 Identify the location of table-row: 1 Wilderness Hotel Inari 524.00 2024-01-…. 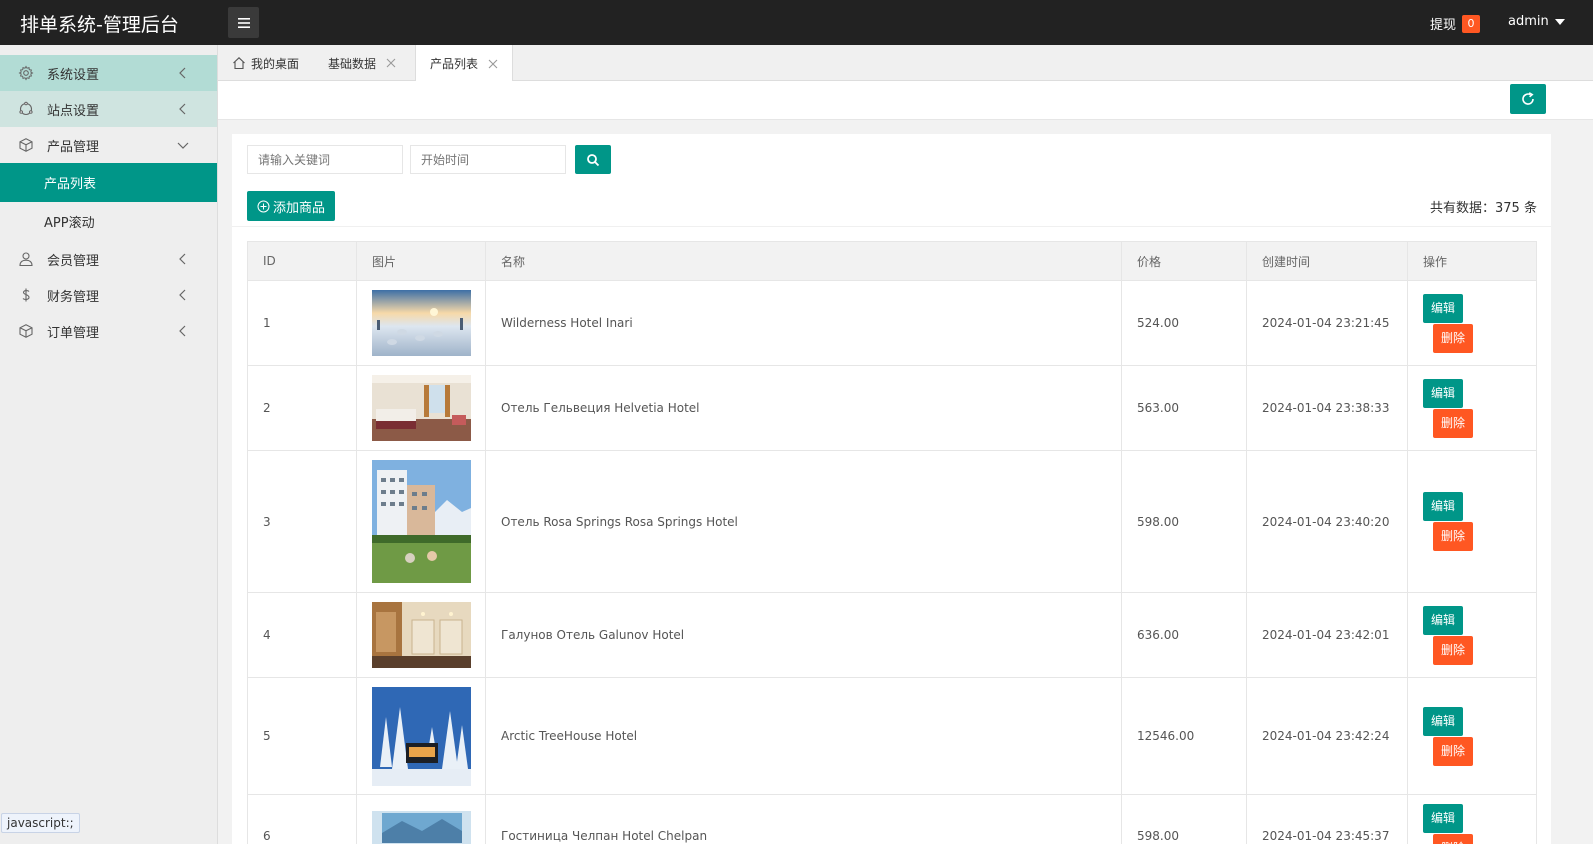
(892, 323).